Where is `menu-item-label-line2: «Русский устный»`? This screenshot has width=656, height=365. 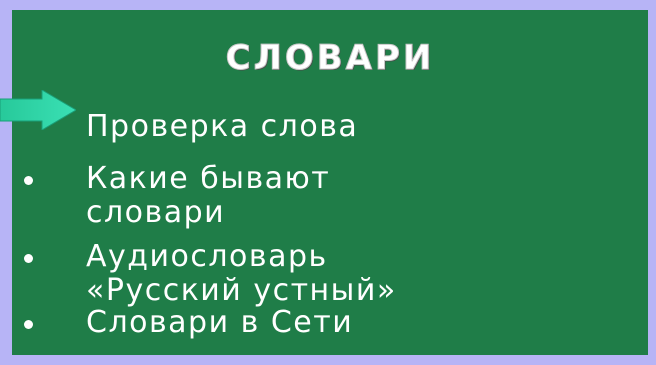 menu-item-label-line2: «Русский устный» is located at coordinates (241, 290).